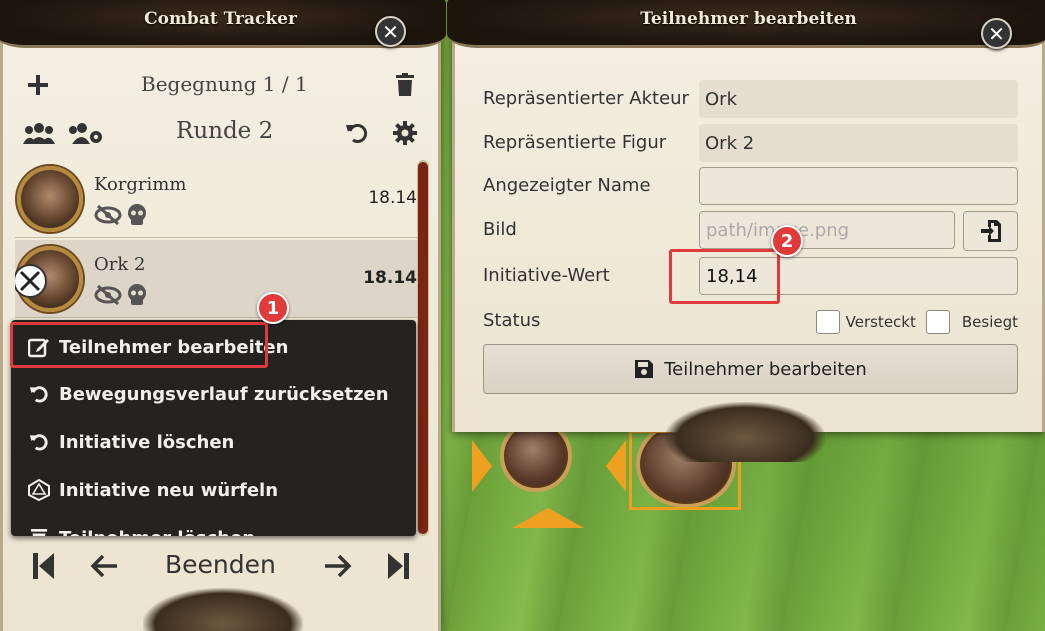 The width and height of the screenshot is (1045, 631). What do you see at coordinates (748, 19) in the screenshot?
I see `edit-dialog-title: Teilnehmer bearbeiten` at bounding box center [748, 19].